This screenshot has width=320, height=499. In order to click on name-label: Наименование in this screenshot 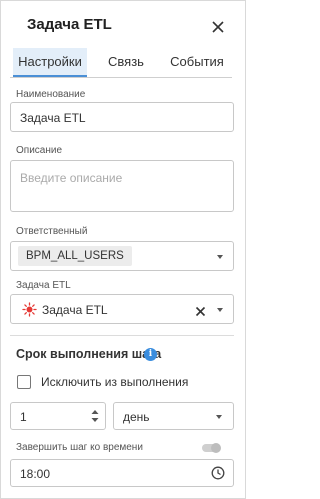, I will do `click(51, 94)`.